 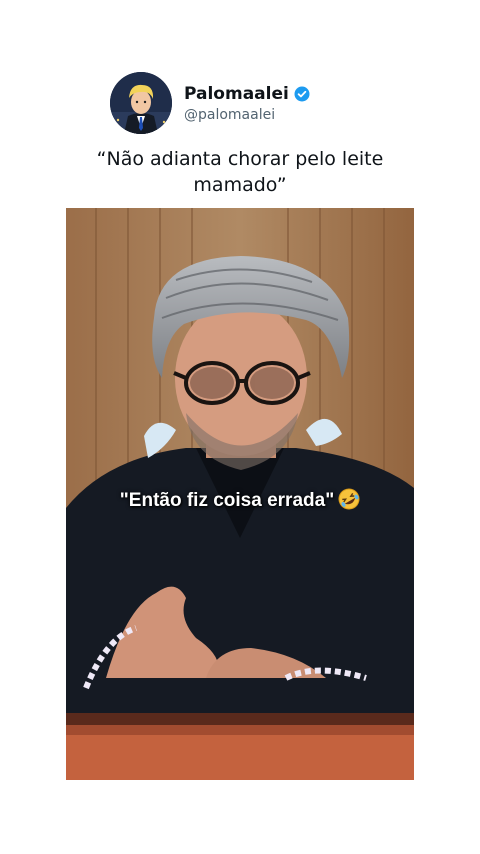 I want to click on rolling-on-floor-laughing-emoji-icon, so click(x=349, y=499).